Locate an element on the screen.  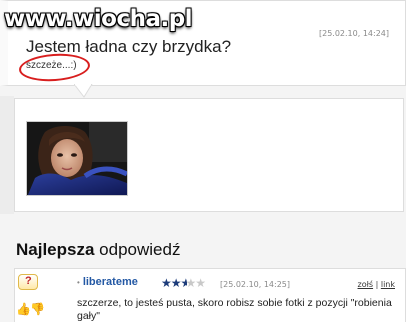
user-photo is located at coordinates (77, 158).